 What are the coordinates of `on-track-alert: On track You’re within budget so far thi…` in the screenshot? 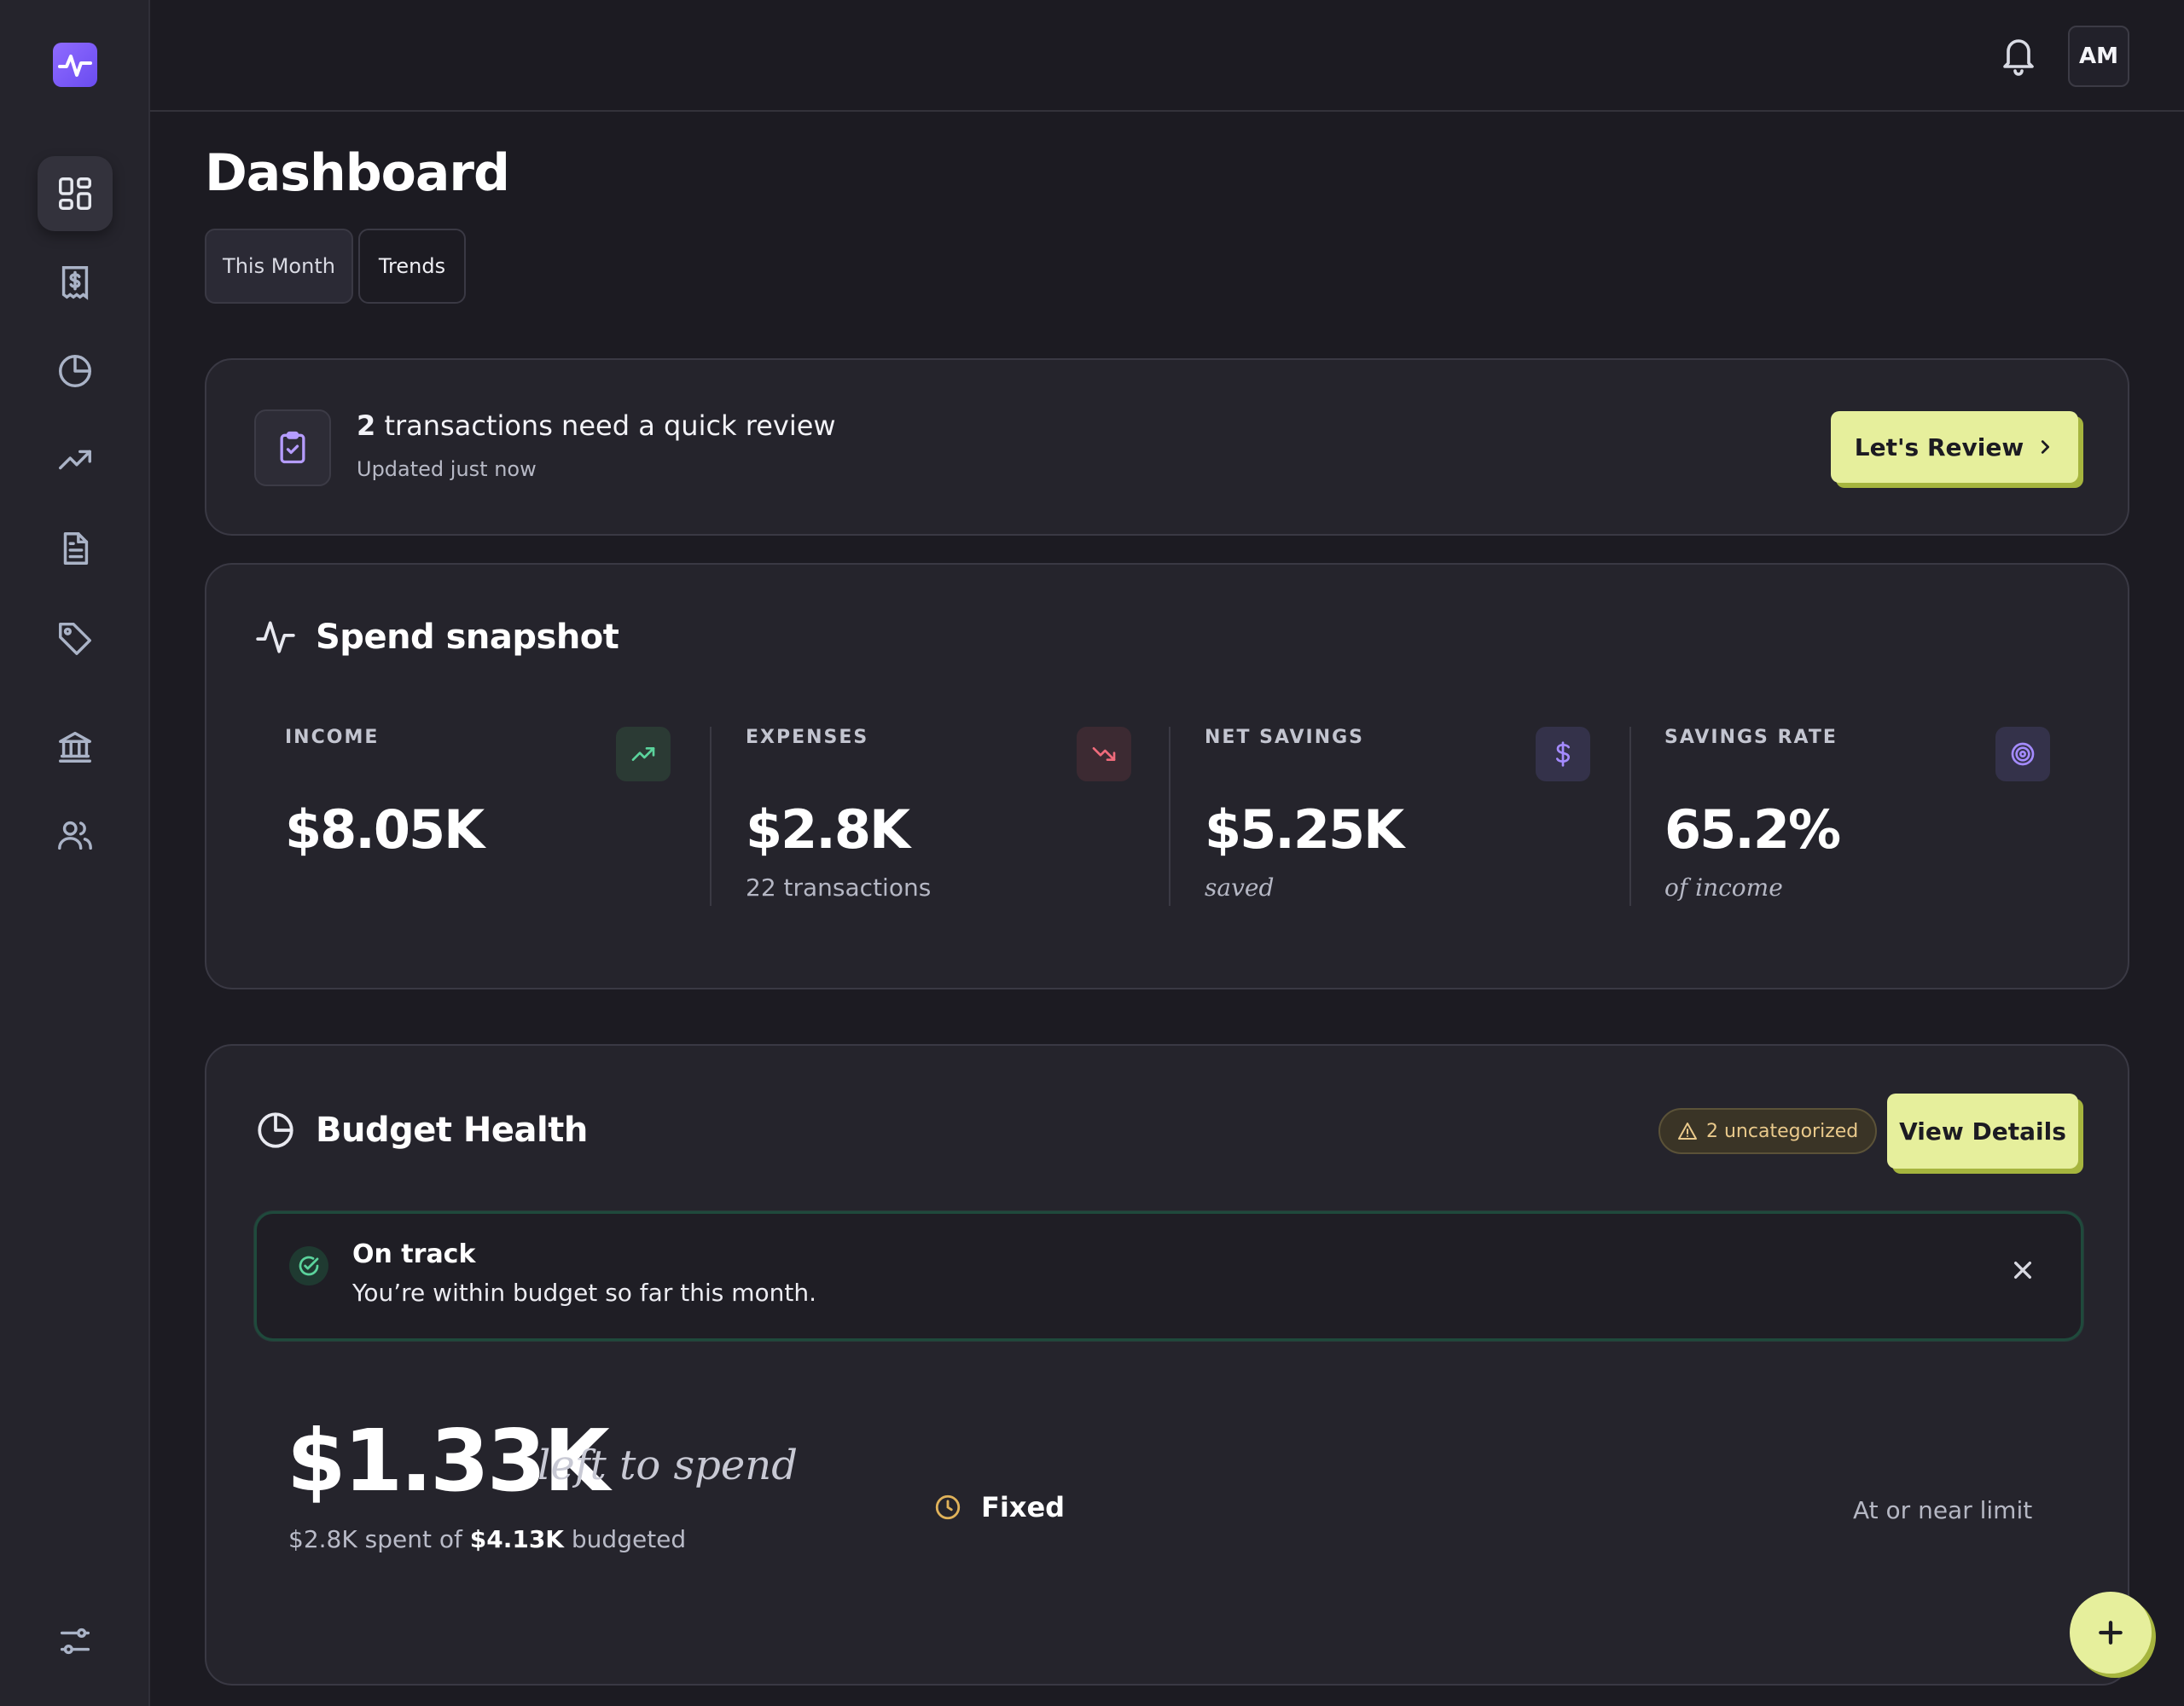 It's located at (1168, 1276).